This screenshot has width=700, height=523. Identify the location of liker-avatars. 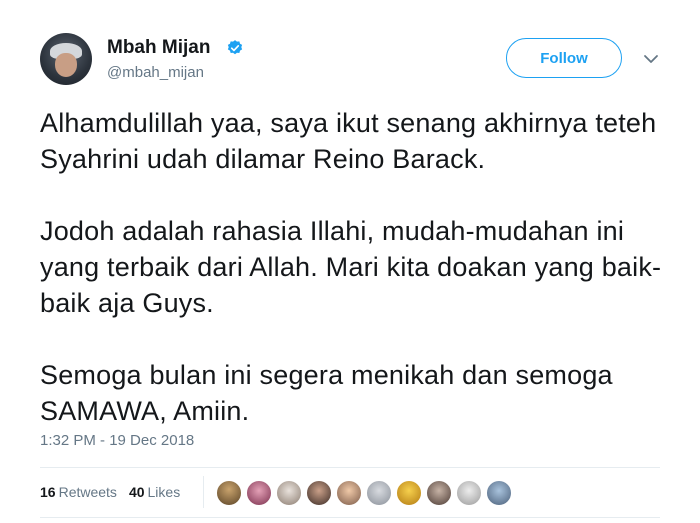
(366, 493).